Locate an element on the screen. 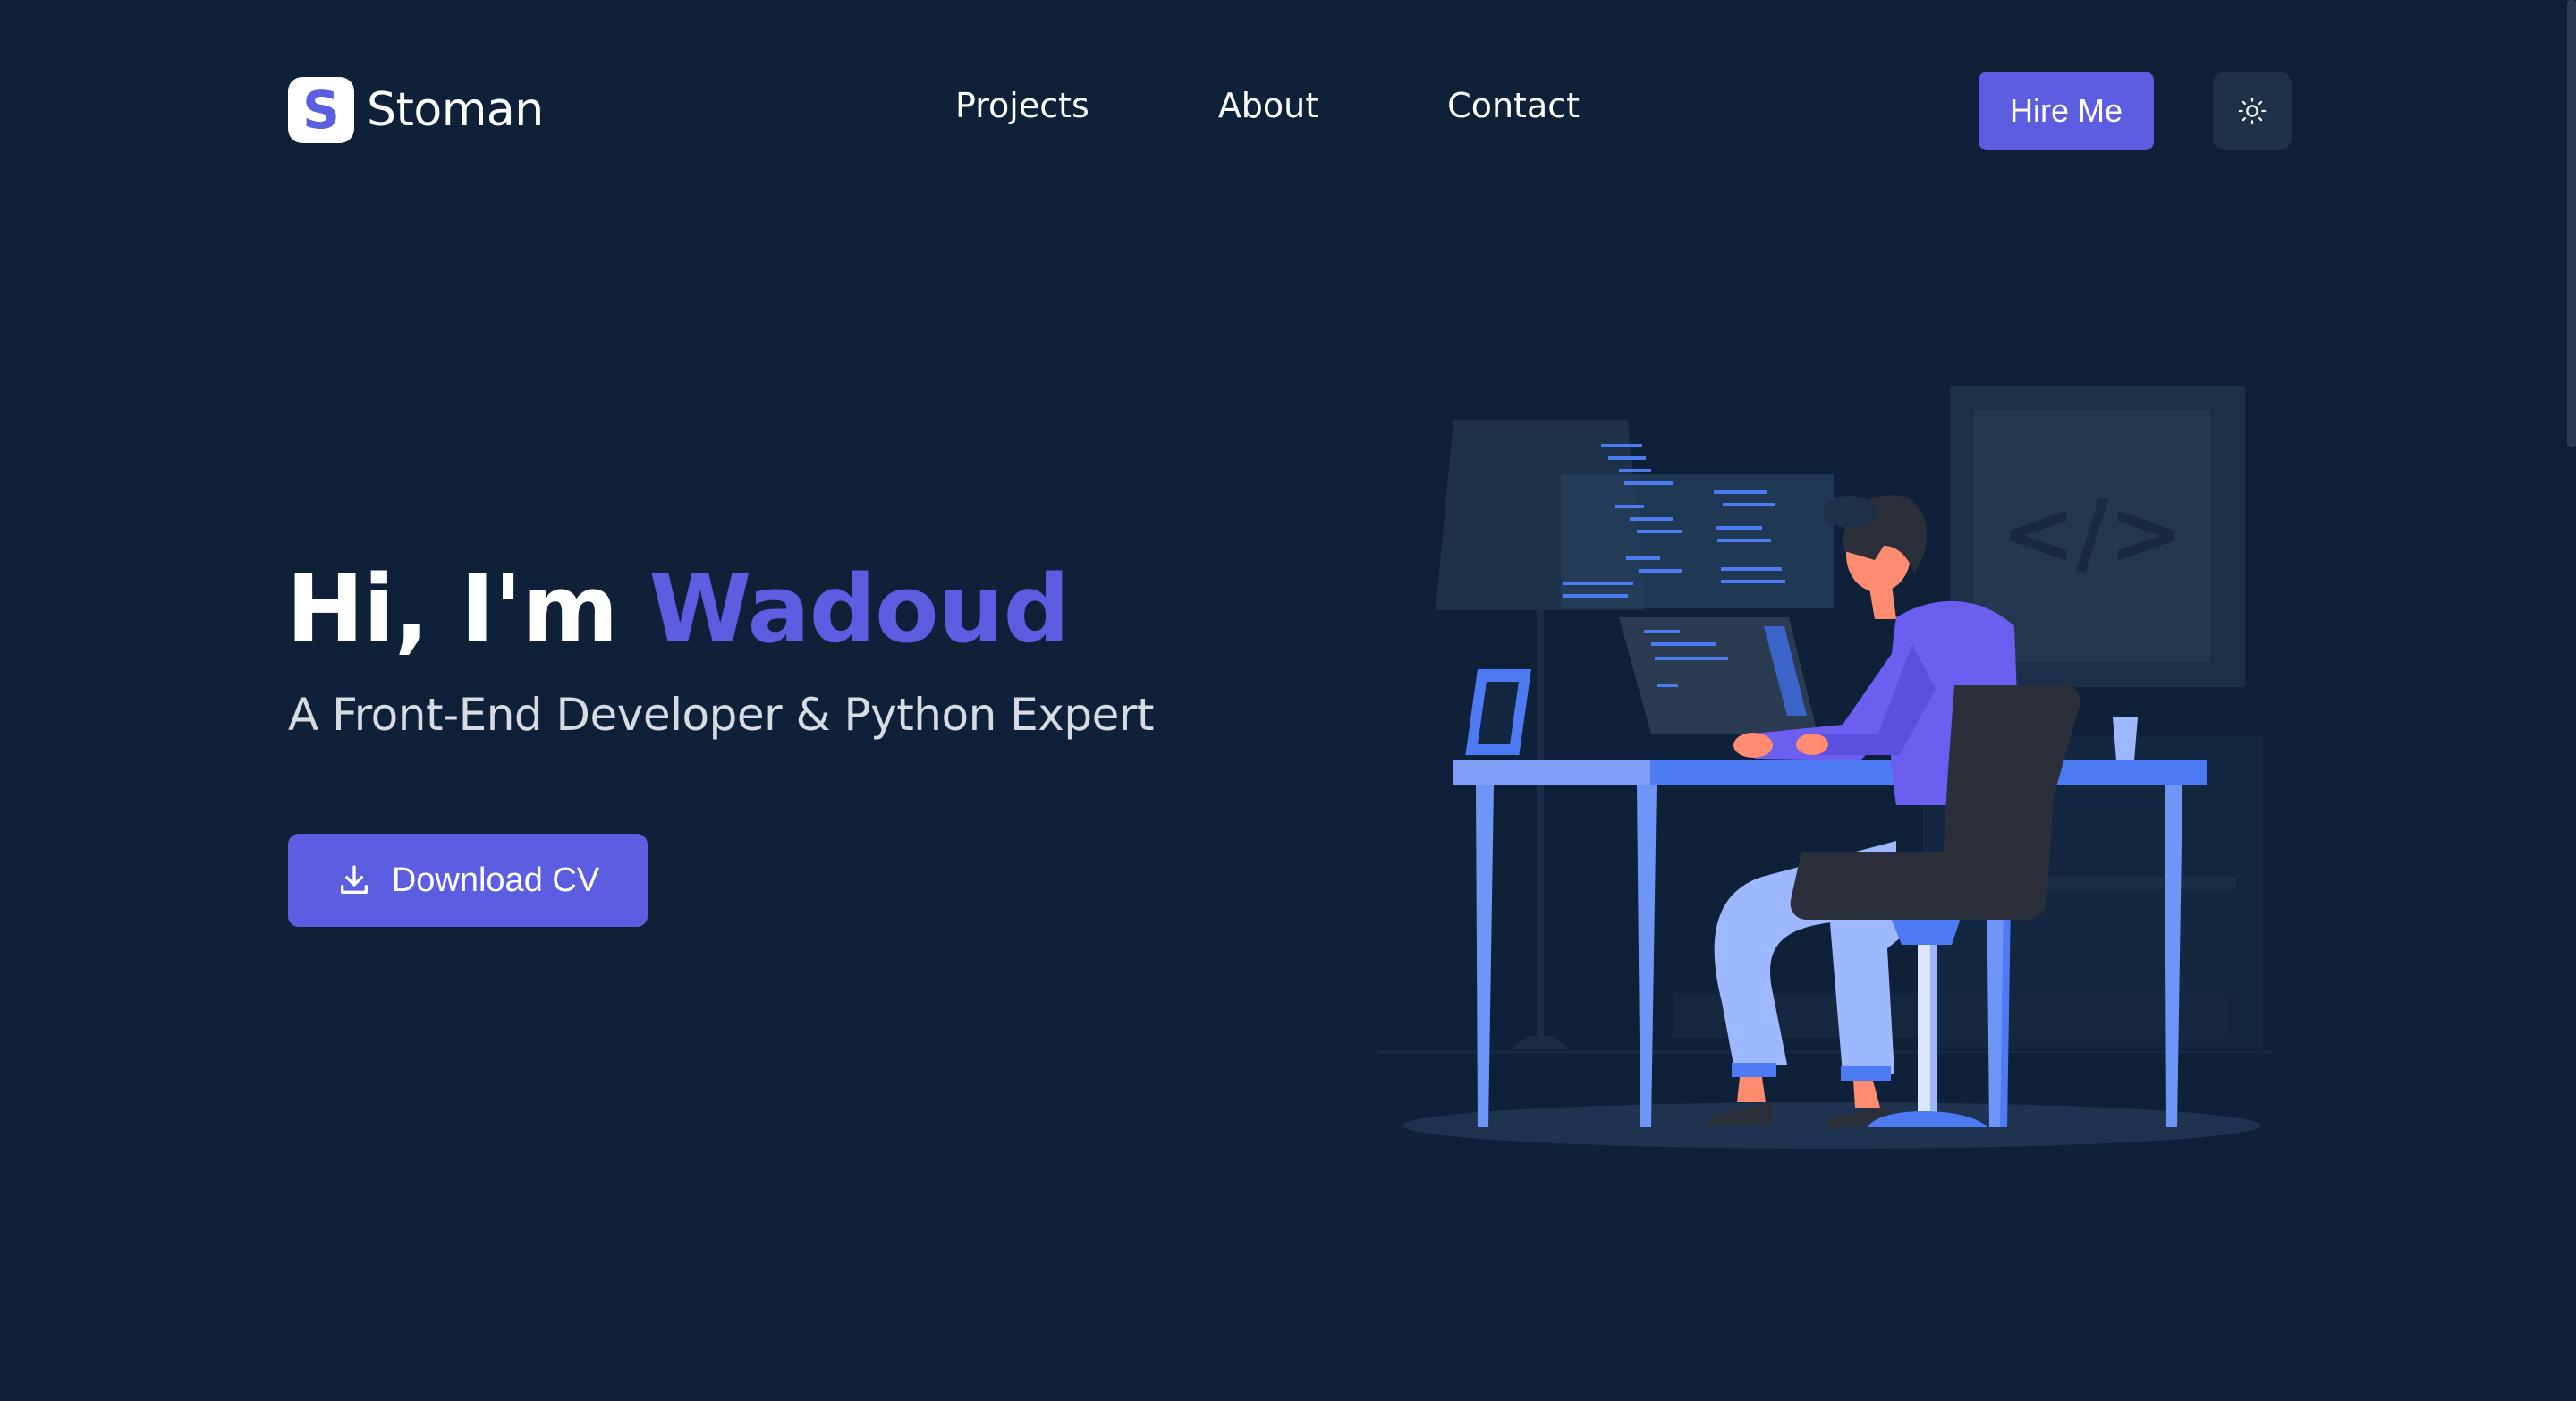 The width and height of the screenshot is (2576, 1401). hire-me-button: Hire Me is located at coordinates (2066, 111).